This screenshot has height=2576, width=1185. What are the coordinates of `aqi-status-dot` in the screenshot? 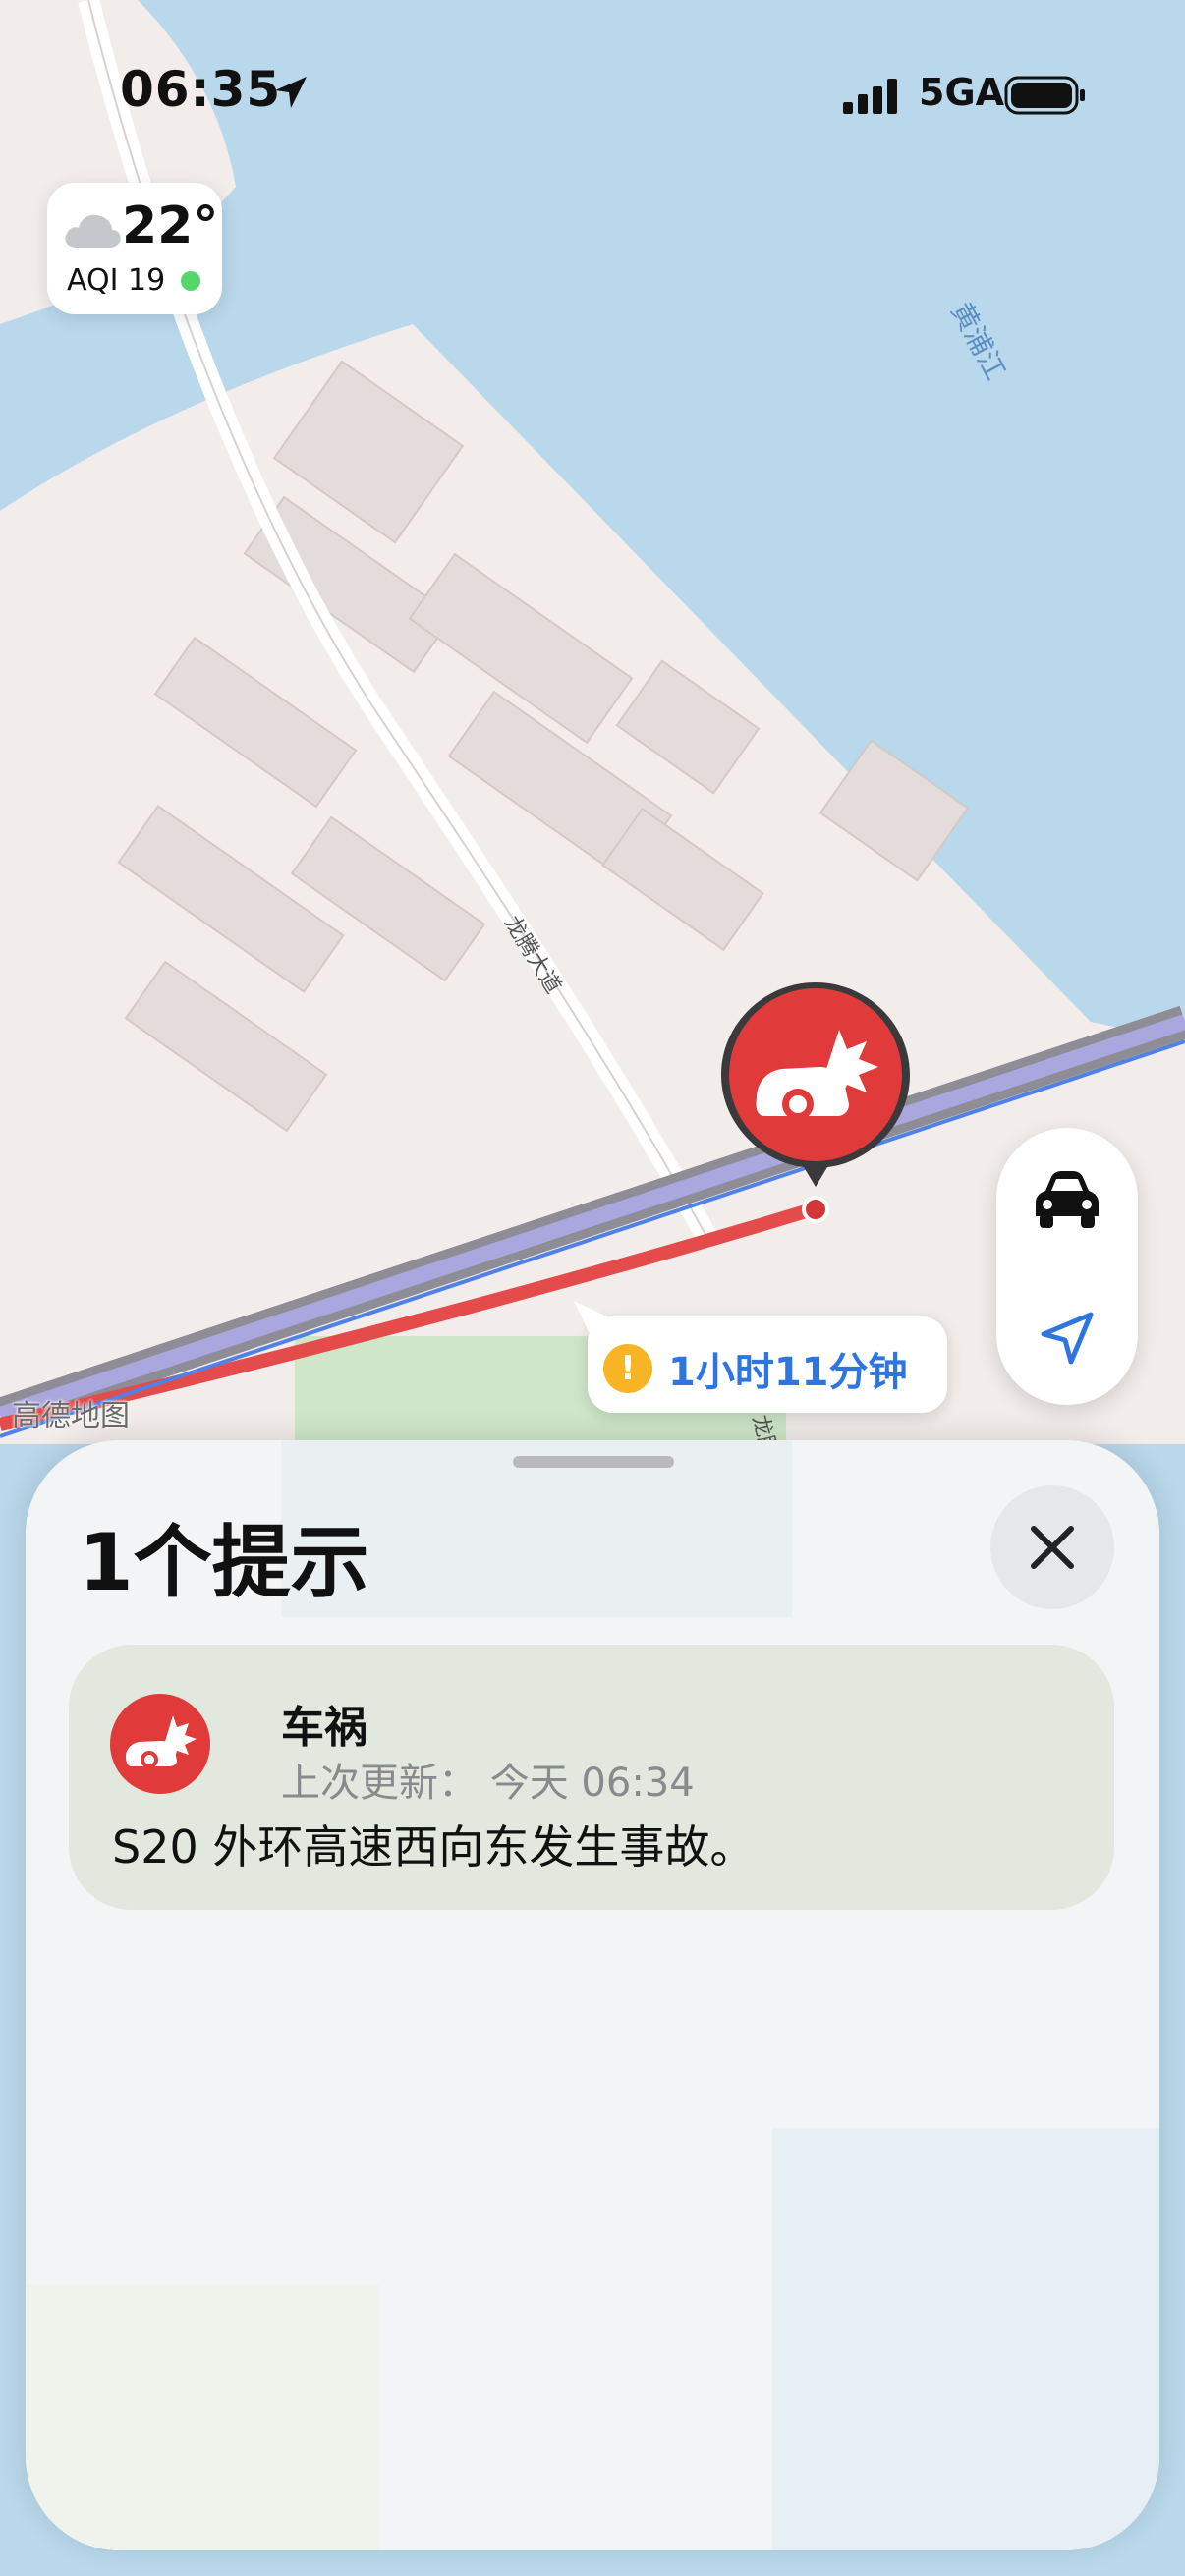 It's located at (191, 281).